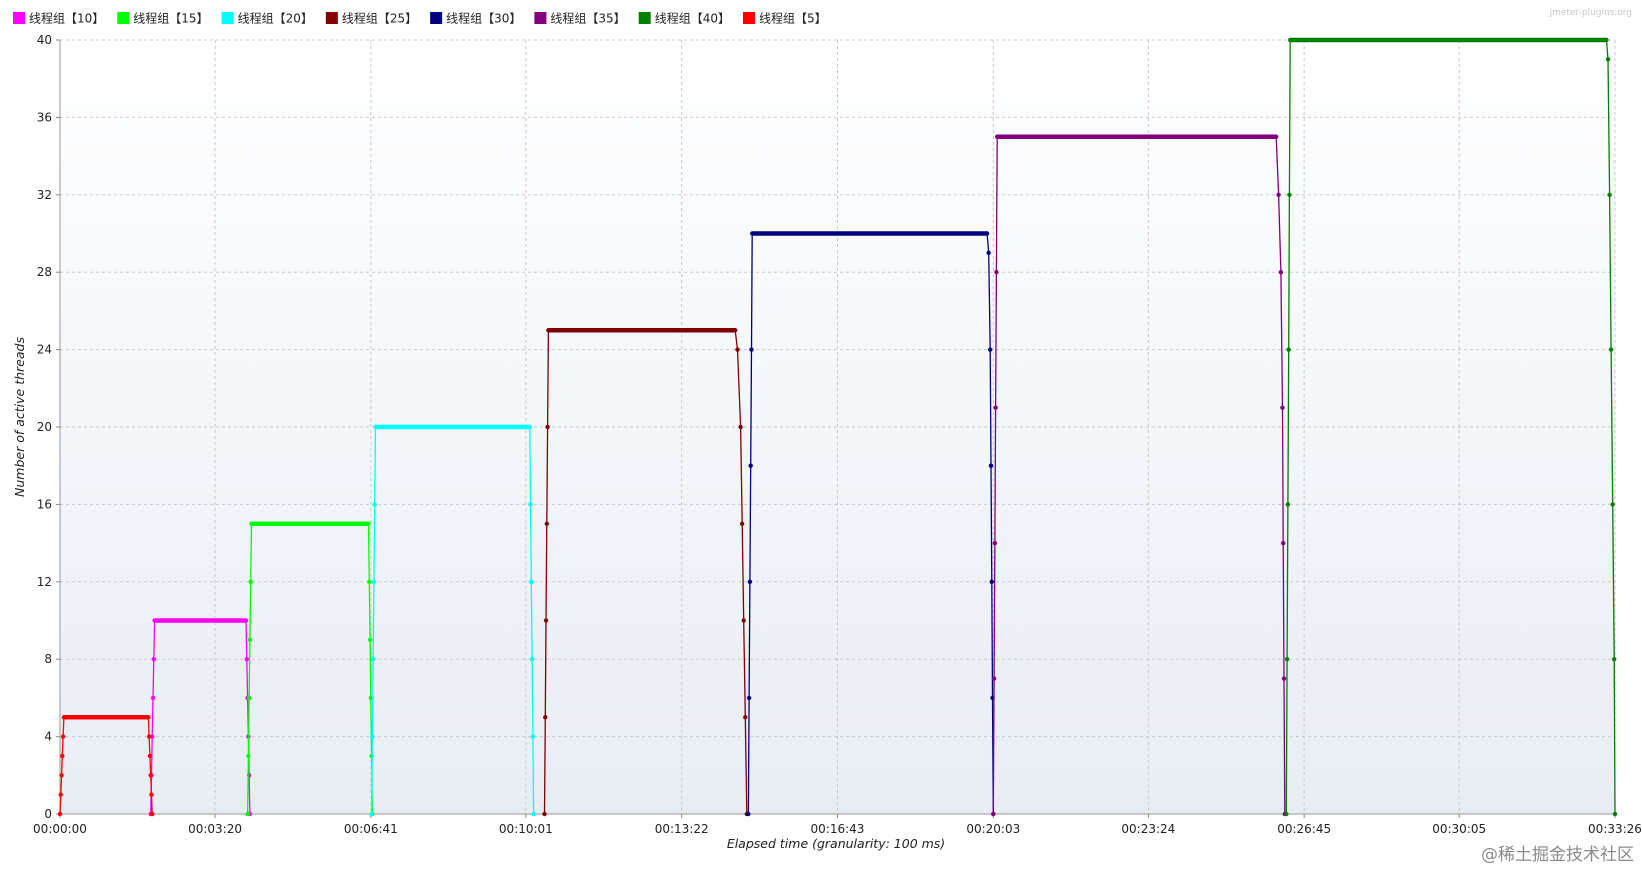 This screenshot has width=1642, height=870. I want to click on brand-label: jmeter-plugins.org, so click(1590, 13).